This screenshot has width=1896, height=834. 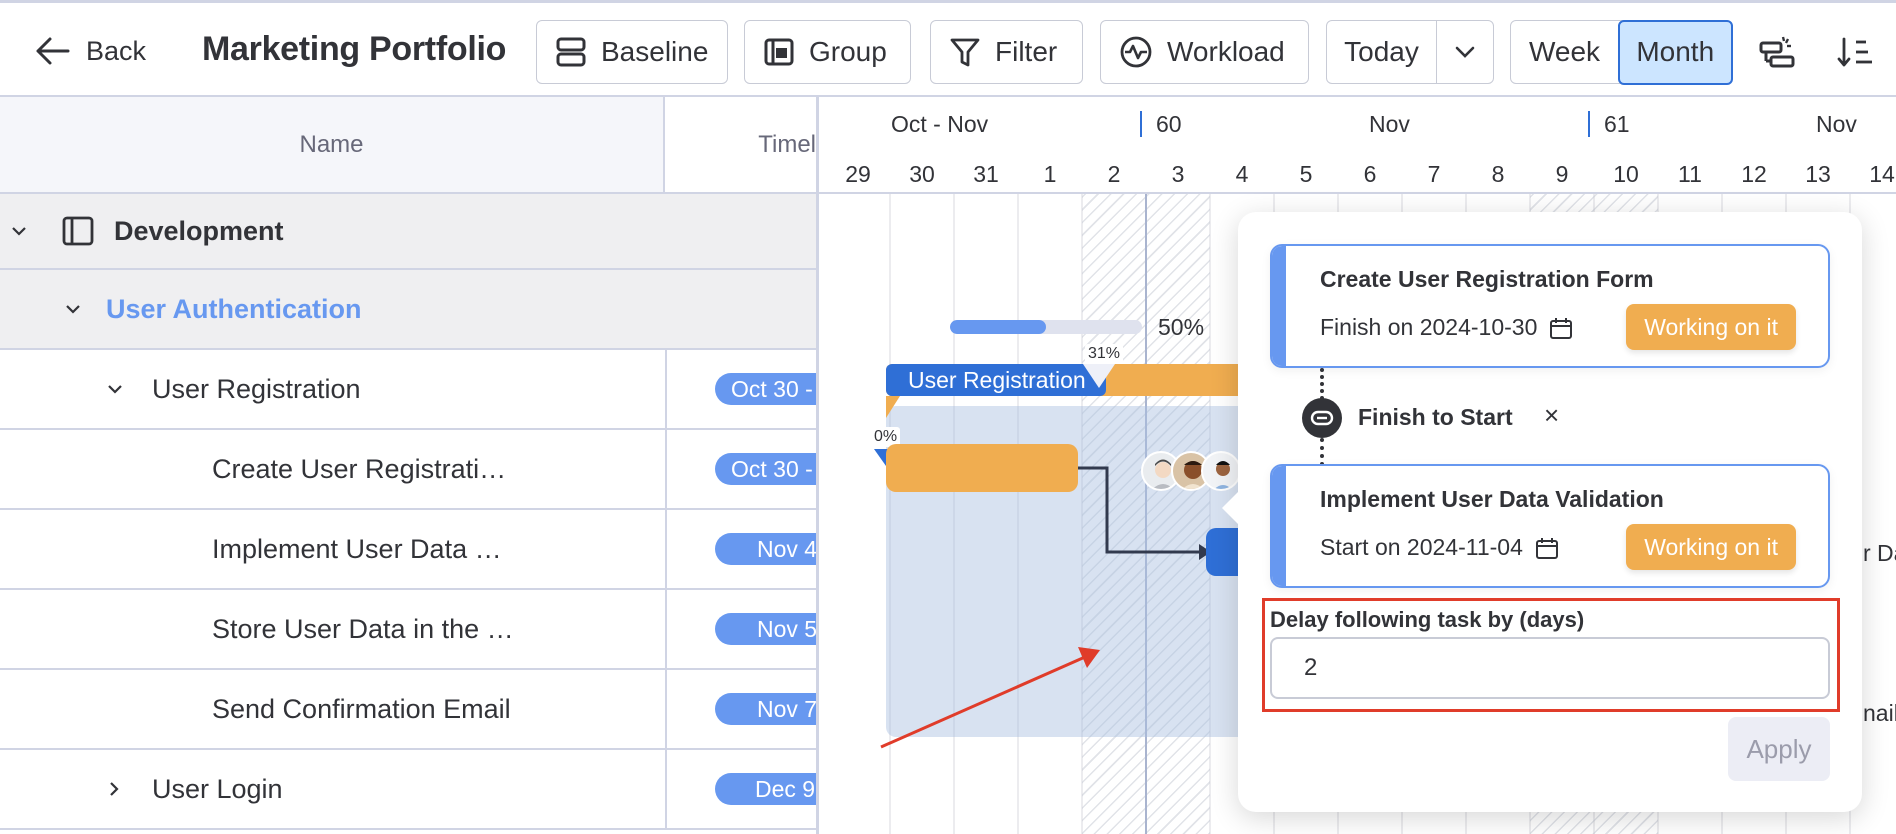 I want to click on timeline-pill: Nov 7, so click(x=766, y=709).